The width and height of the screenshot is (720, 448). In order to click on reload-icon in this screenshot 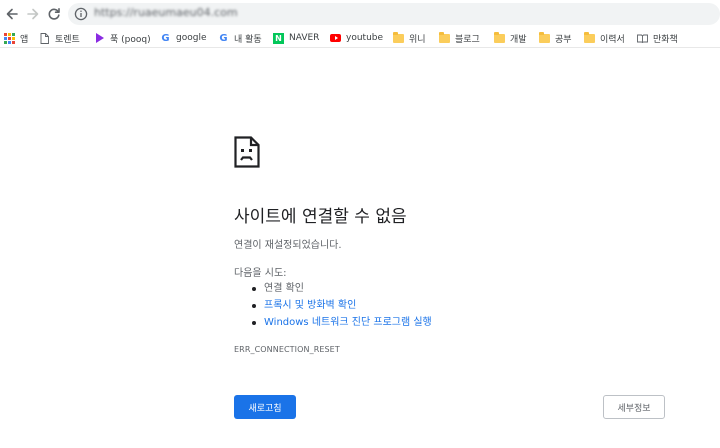, I will do `click(54, 14)`.